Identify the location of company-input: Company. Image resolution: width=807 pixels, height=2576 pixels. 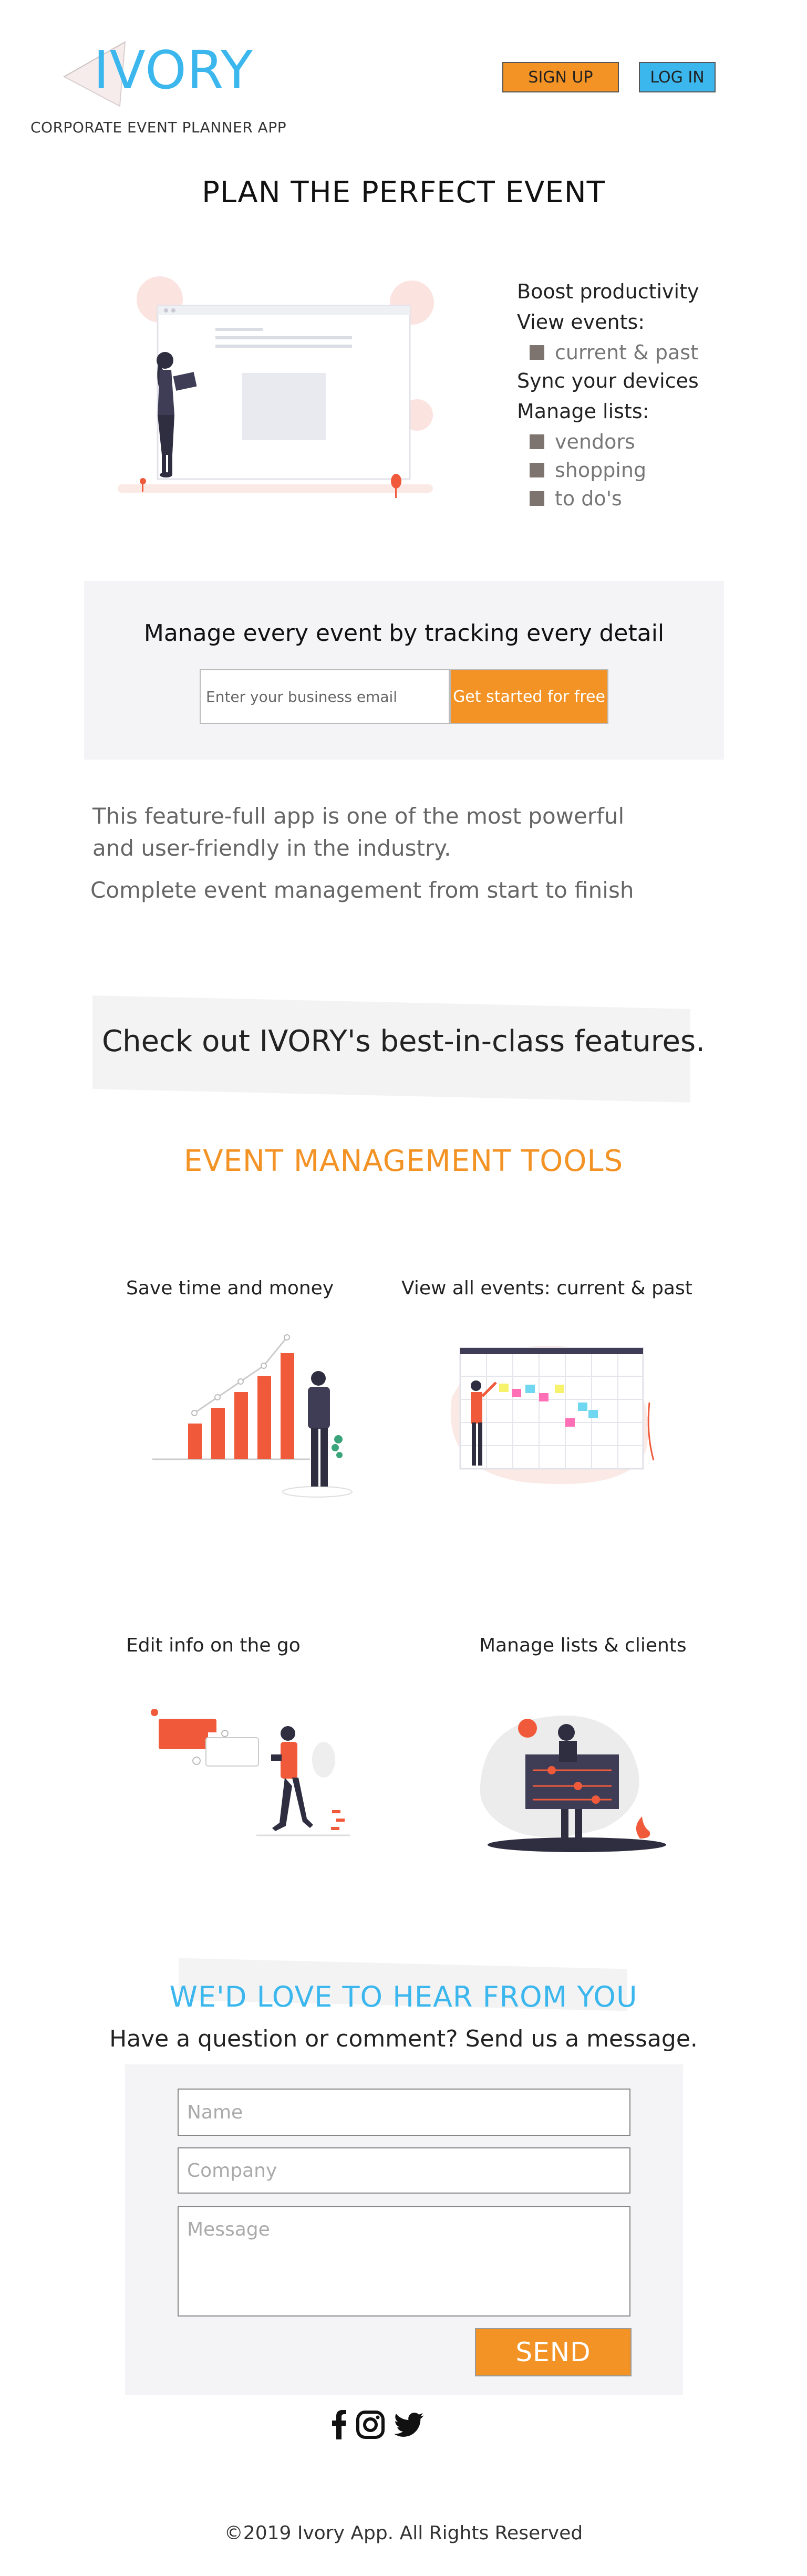
(404, 2170).